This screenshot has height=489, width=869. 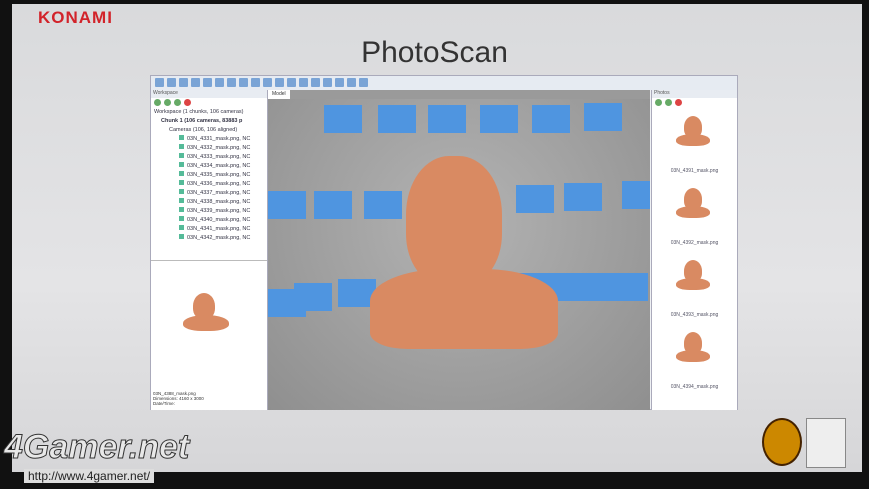 I want to click on camera-item: 03N_4338_mask.png, NC, so click(x=209, y=202).